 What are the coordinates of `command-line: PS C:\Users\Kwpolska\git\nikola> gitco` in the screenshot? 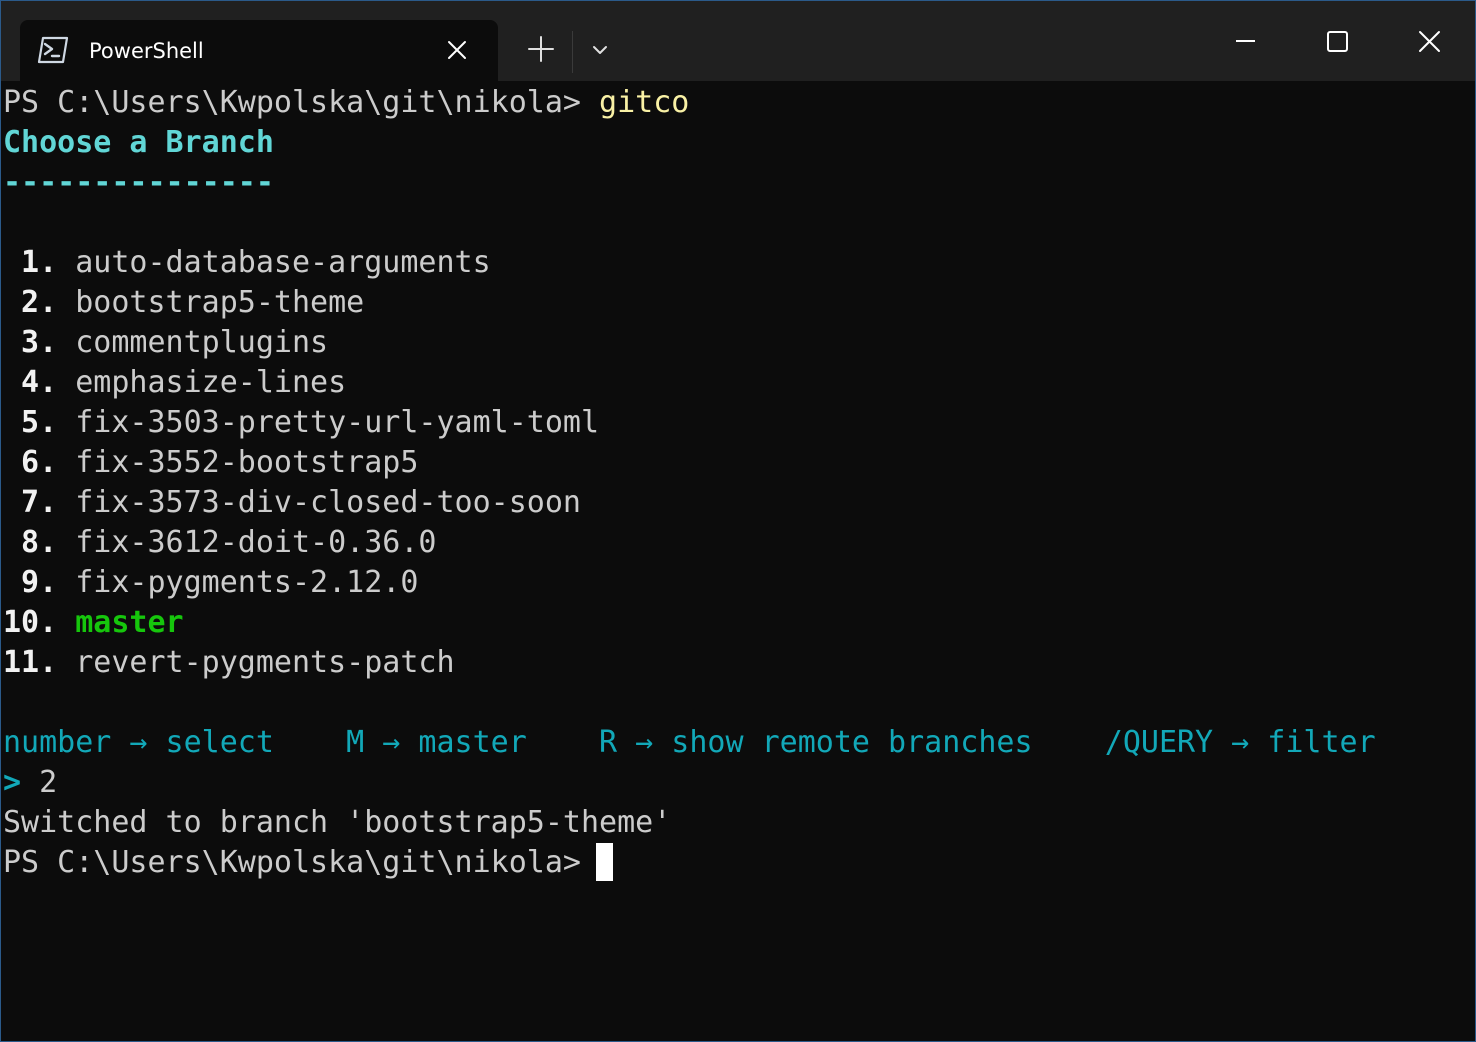 It's located at (346, 103).